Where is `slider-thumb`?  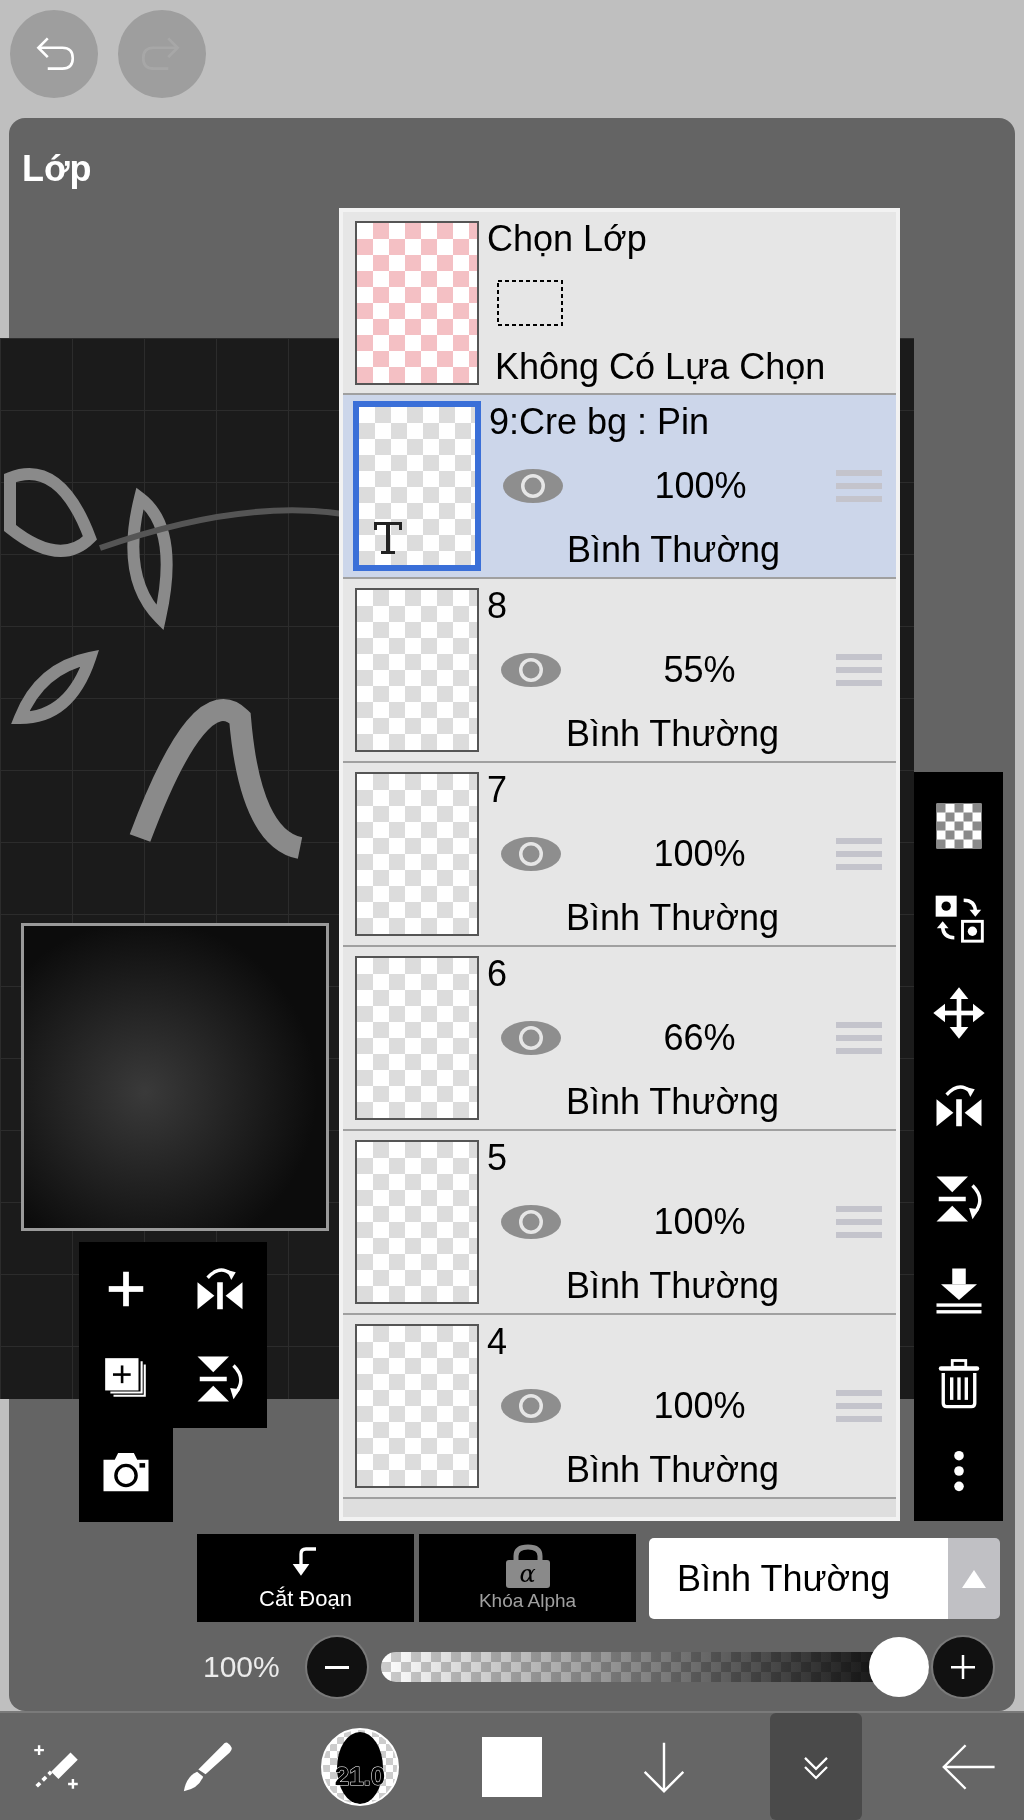 slider-thumb is located at coordinates (899, 1667).